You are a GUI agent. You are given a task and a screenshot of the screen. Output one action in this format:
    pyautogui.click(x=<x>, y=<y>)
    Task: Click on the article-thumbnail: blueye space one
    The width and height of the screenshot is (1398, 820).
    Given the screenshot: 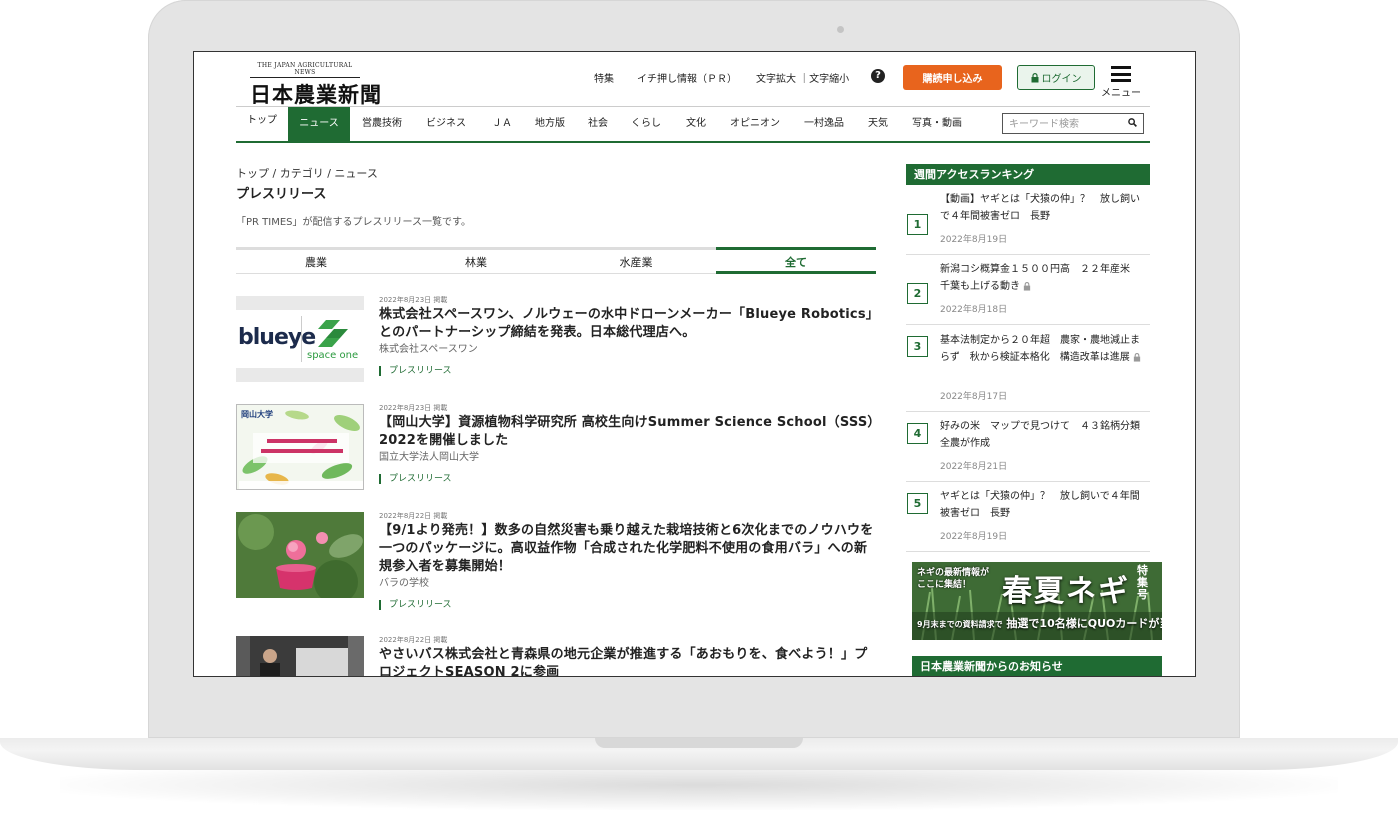 What is the action you would take?
    pyautogui.click(x=300, y=339)
    